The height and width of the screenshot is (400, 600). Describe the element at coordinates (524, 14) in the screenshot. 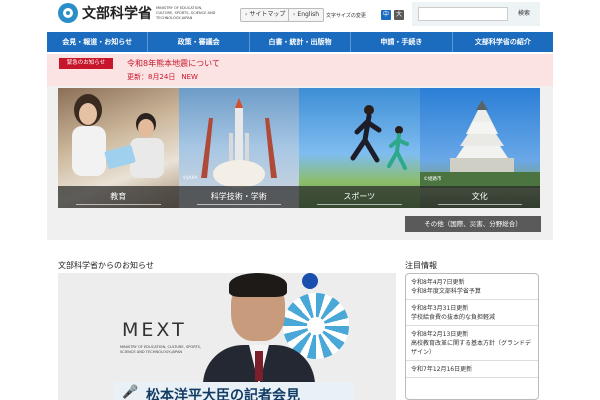

I see `search-button: 検索` at that location.